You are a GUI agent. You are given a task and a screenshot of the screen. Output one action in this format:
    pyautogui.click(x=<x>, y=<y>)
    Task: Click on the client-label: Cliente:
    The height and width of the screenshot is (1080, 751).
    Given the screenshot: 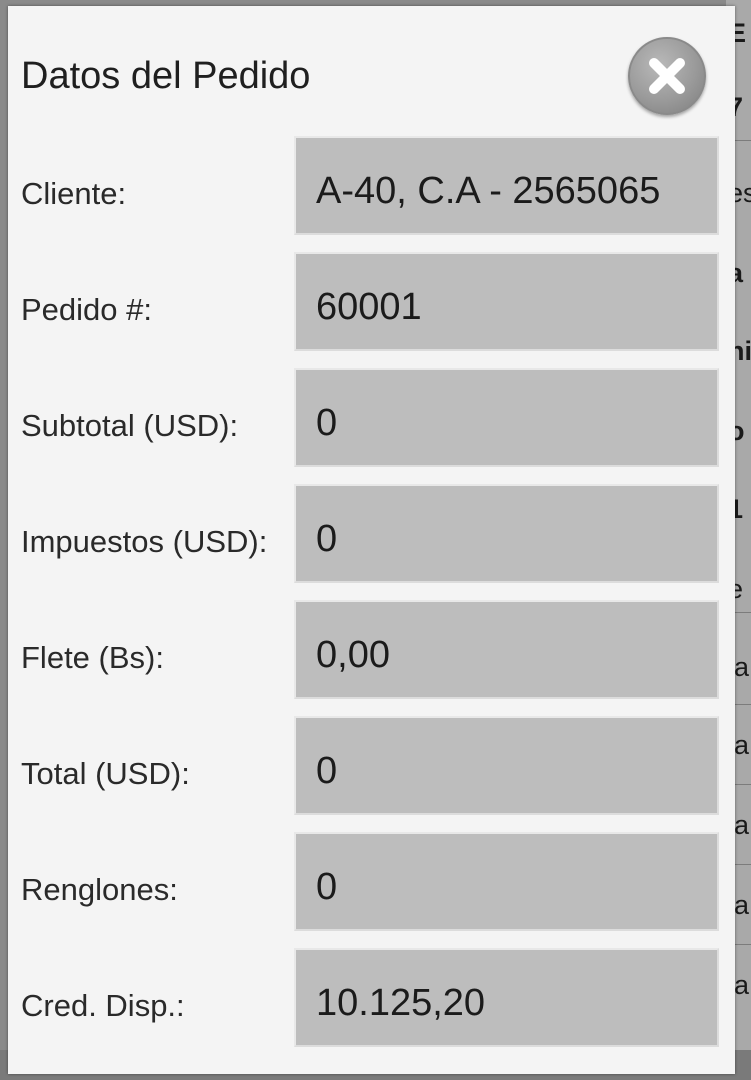 What is the action you would take?
    pyautogui.click(x=74, y=193)
    